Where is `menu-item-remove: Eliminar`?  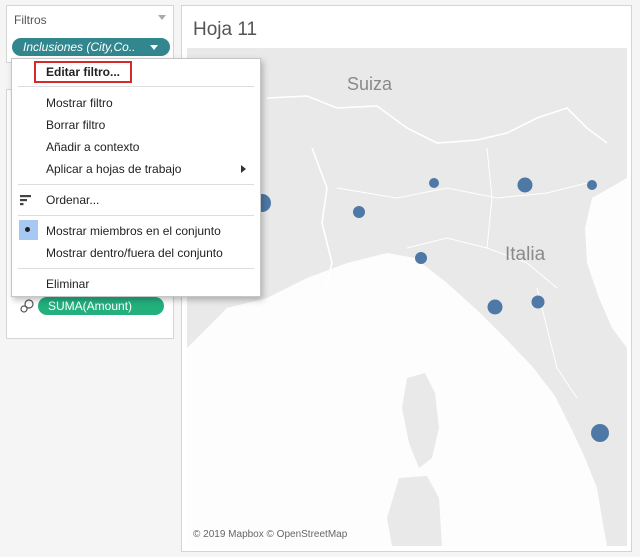 menu-item-remove: Eliminar is located at coordinates (67, 284).